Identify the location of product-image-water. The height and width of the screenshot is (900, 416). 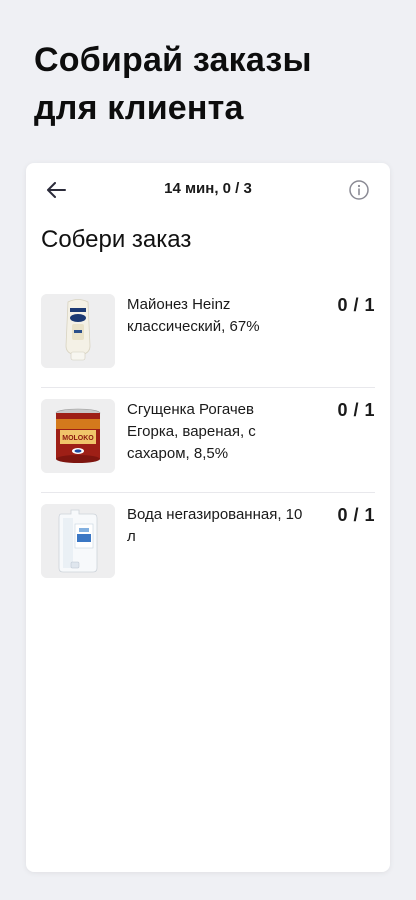
(78, 541).